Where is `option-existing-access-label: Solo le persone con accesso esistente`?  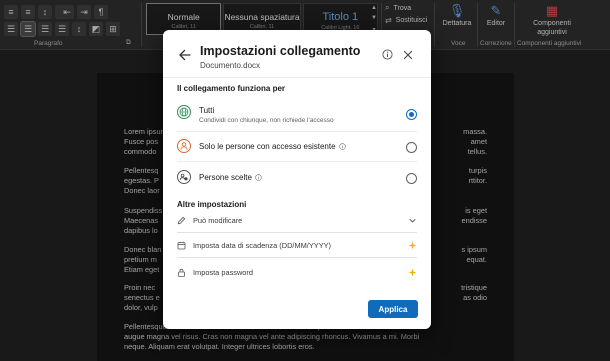 option-existing-access-label: Solo le persone con accesso esistente is located at coordinates (272, 146).